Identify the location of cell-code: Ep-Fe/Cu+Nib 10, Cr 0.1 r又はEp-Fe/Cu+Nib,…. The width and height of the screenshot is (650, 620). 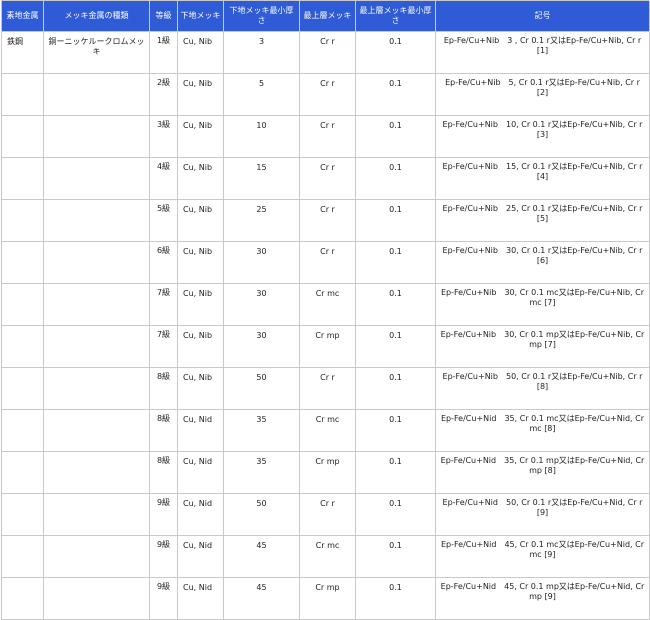
(542, 136).